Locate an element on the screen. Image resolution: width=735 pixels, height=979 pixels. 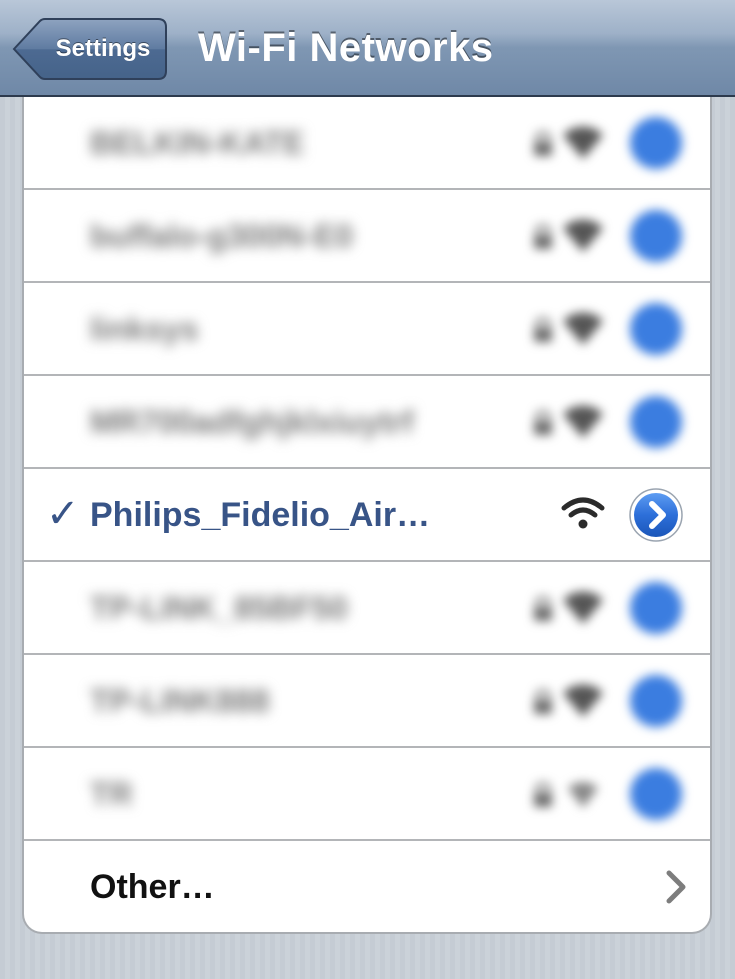
network-name: BELKIN-KATE is located at coordinates (197, 143).